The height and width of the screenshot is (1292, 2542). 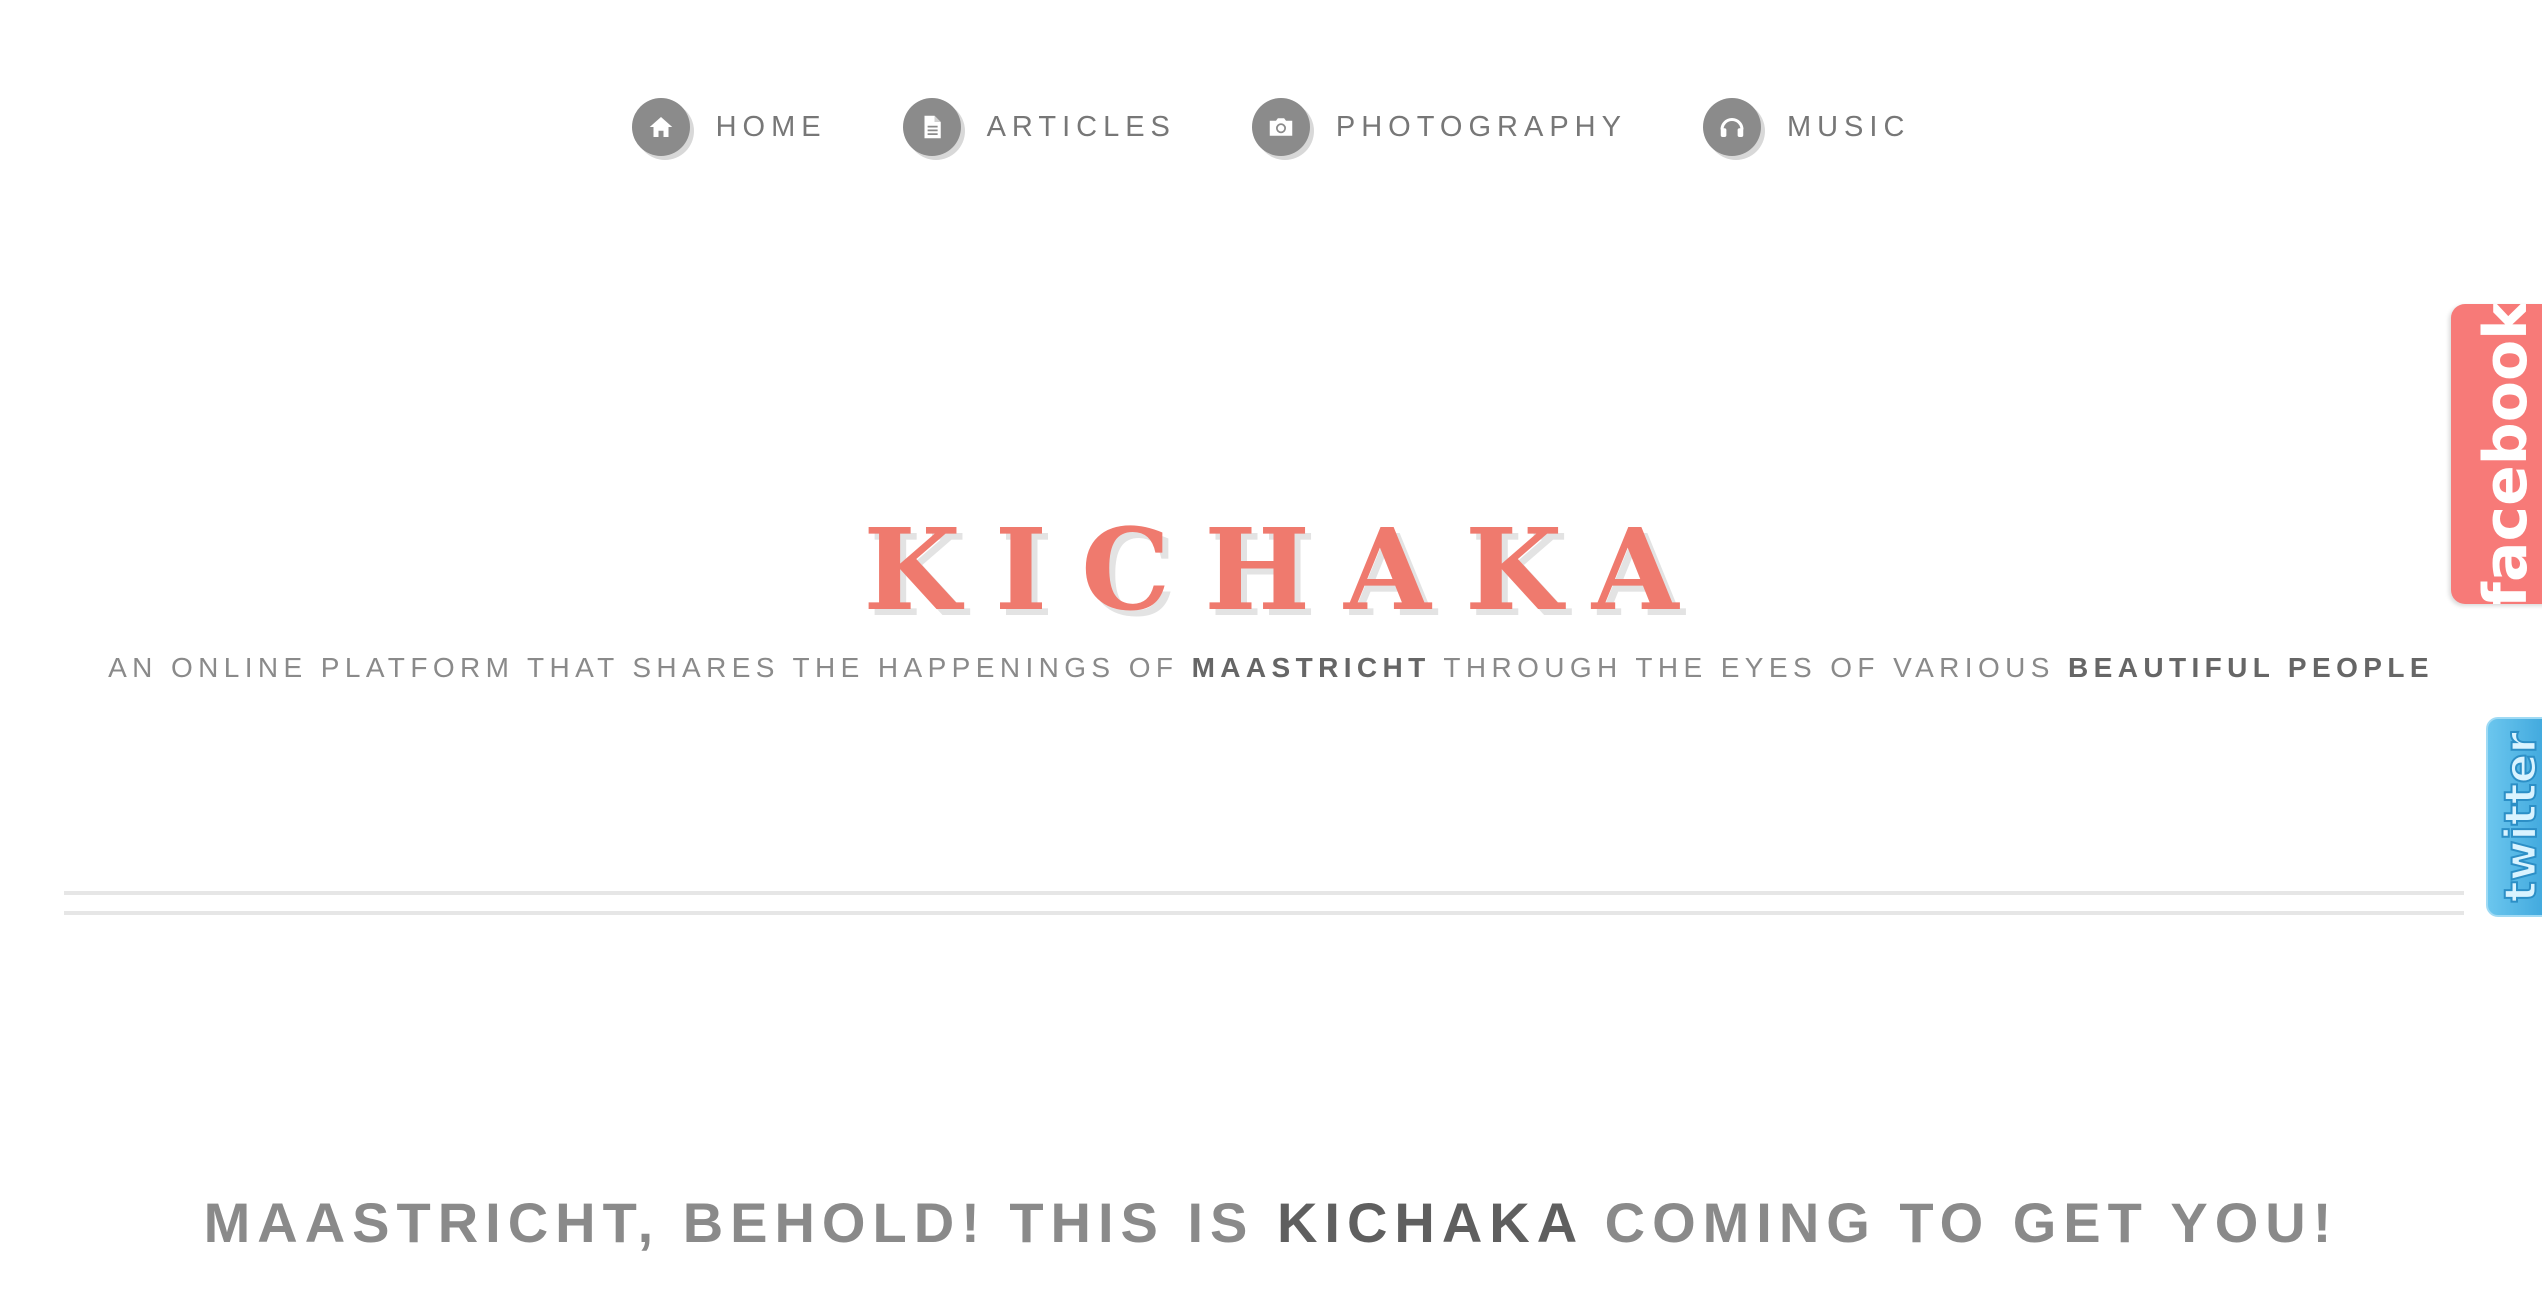 I want to click on headline-text-1: MAASTRICHT, BEHOLD! THIS IS, so click(x=740, y=1223).